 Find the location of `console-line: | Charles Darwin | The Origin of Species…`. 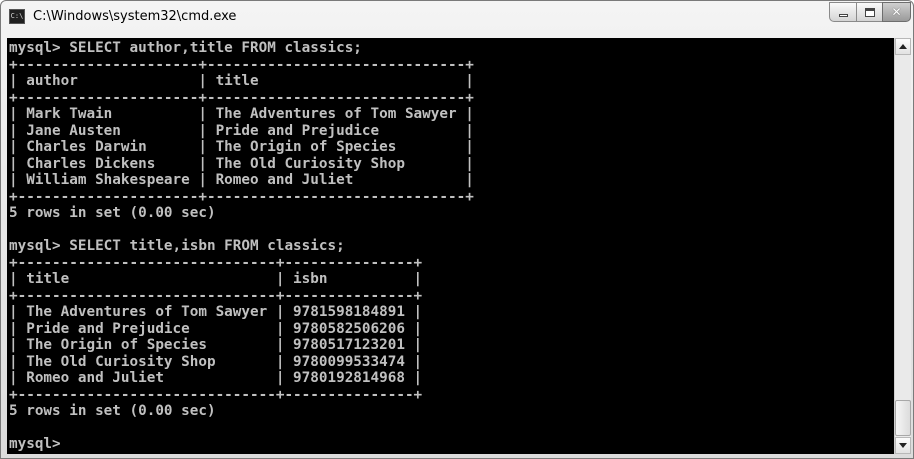

console-line: | Charles Darwin | The Origin of Species… is located at coordinates (241, 147).